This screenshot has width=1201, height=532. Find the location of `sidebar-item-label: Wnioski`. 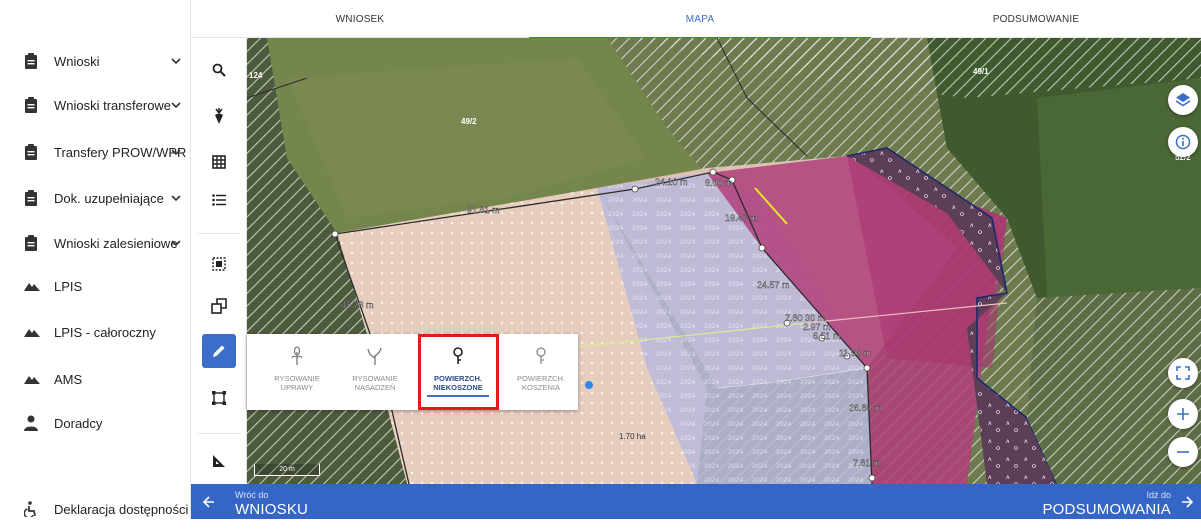

sidebar-item-label: Wnioski is located at coordinates (77, 61).